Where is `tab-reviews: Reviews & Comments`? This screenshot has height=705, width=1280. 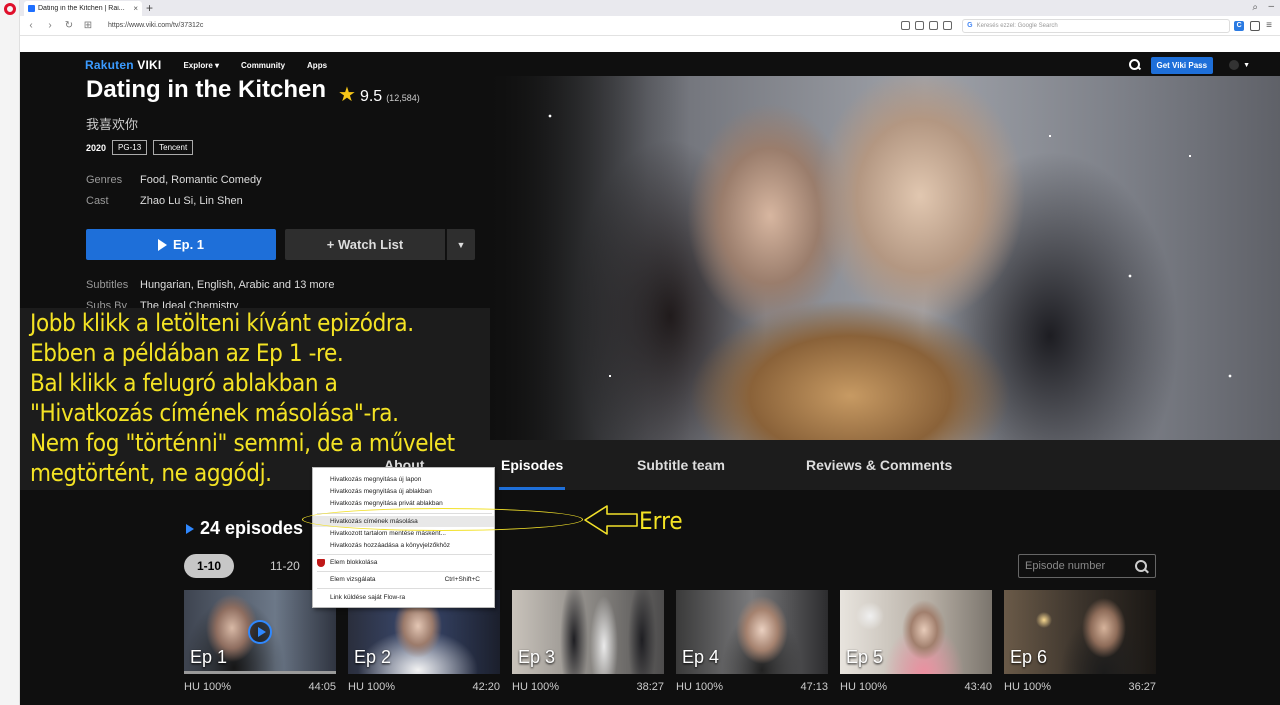
tab-reviews: Reviews & Comments is located at coordinates (879, 465).